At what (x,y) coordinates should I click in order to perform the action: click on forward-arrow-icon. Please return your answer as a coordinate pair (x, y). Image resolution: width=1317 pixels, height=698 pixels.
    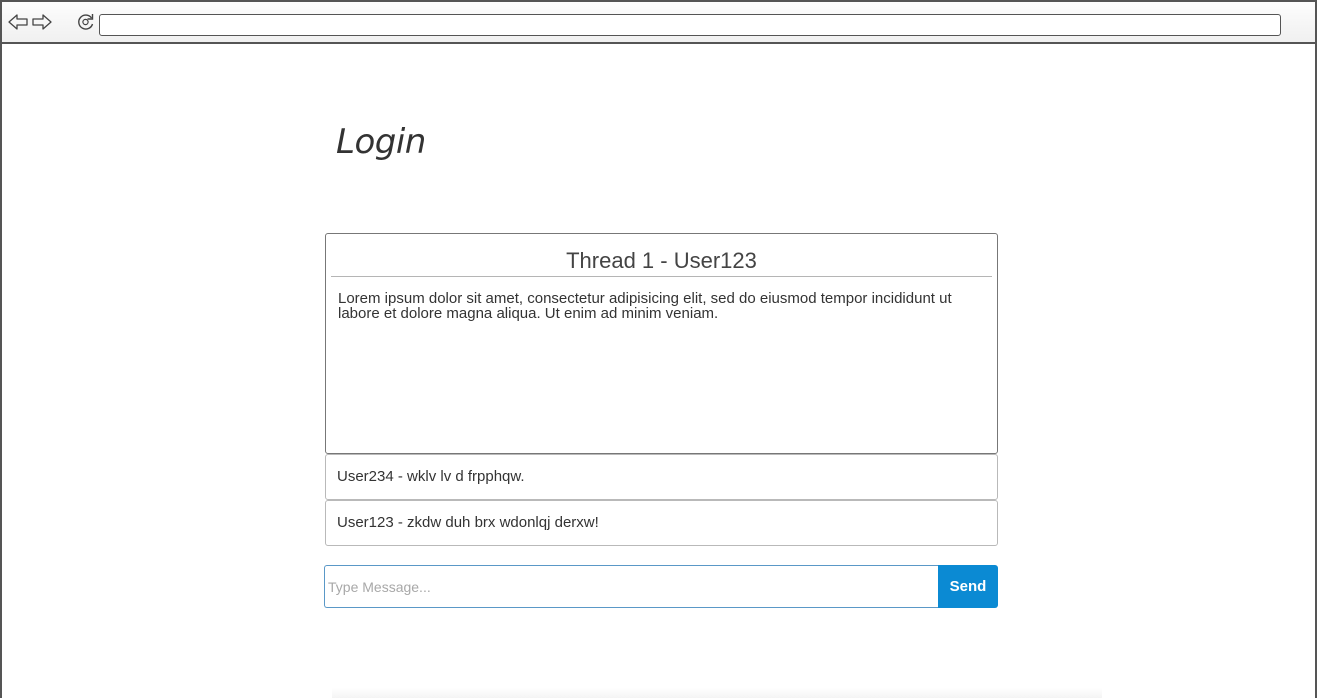
    Looking at the image, I should click on (42, 22).